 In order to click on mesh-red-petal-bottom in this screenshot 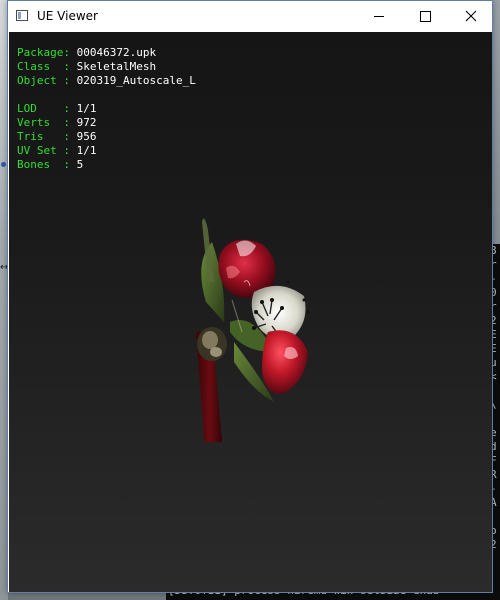, I will do `click(285, 362)`.